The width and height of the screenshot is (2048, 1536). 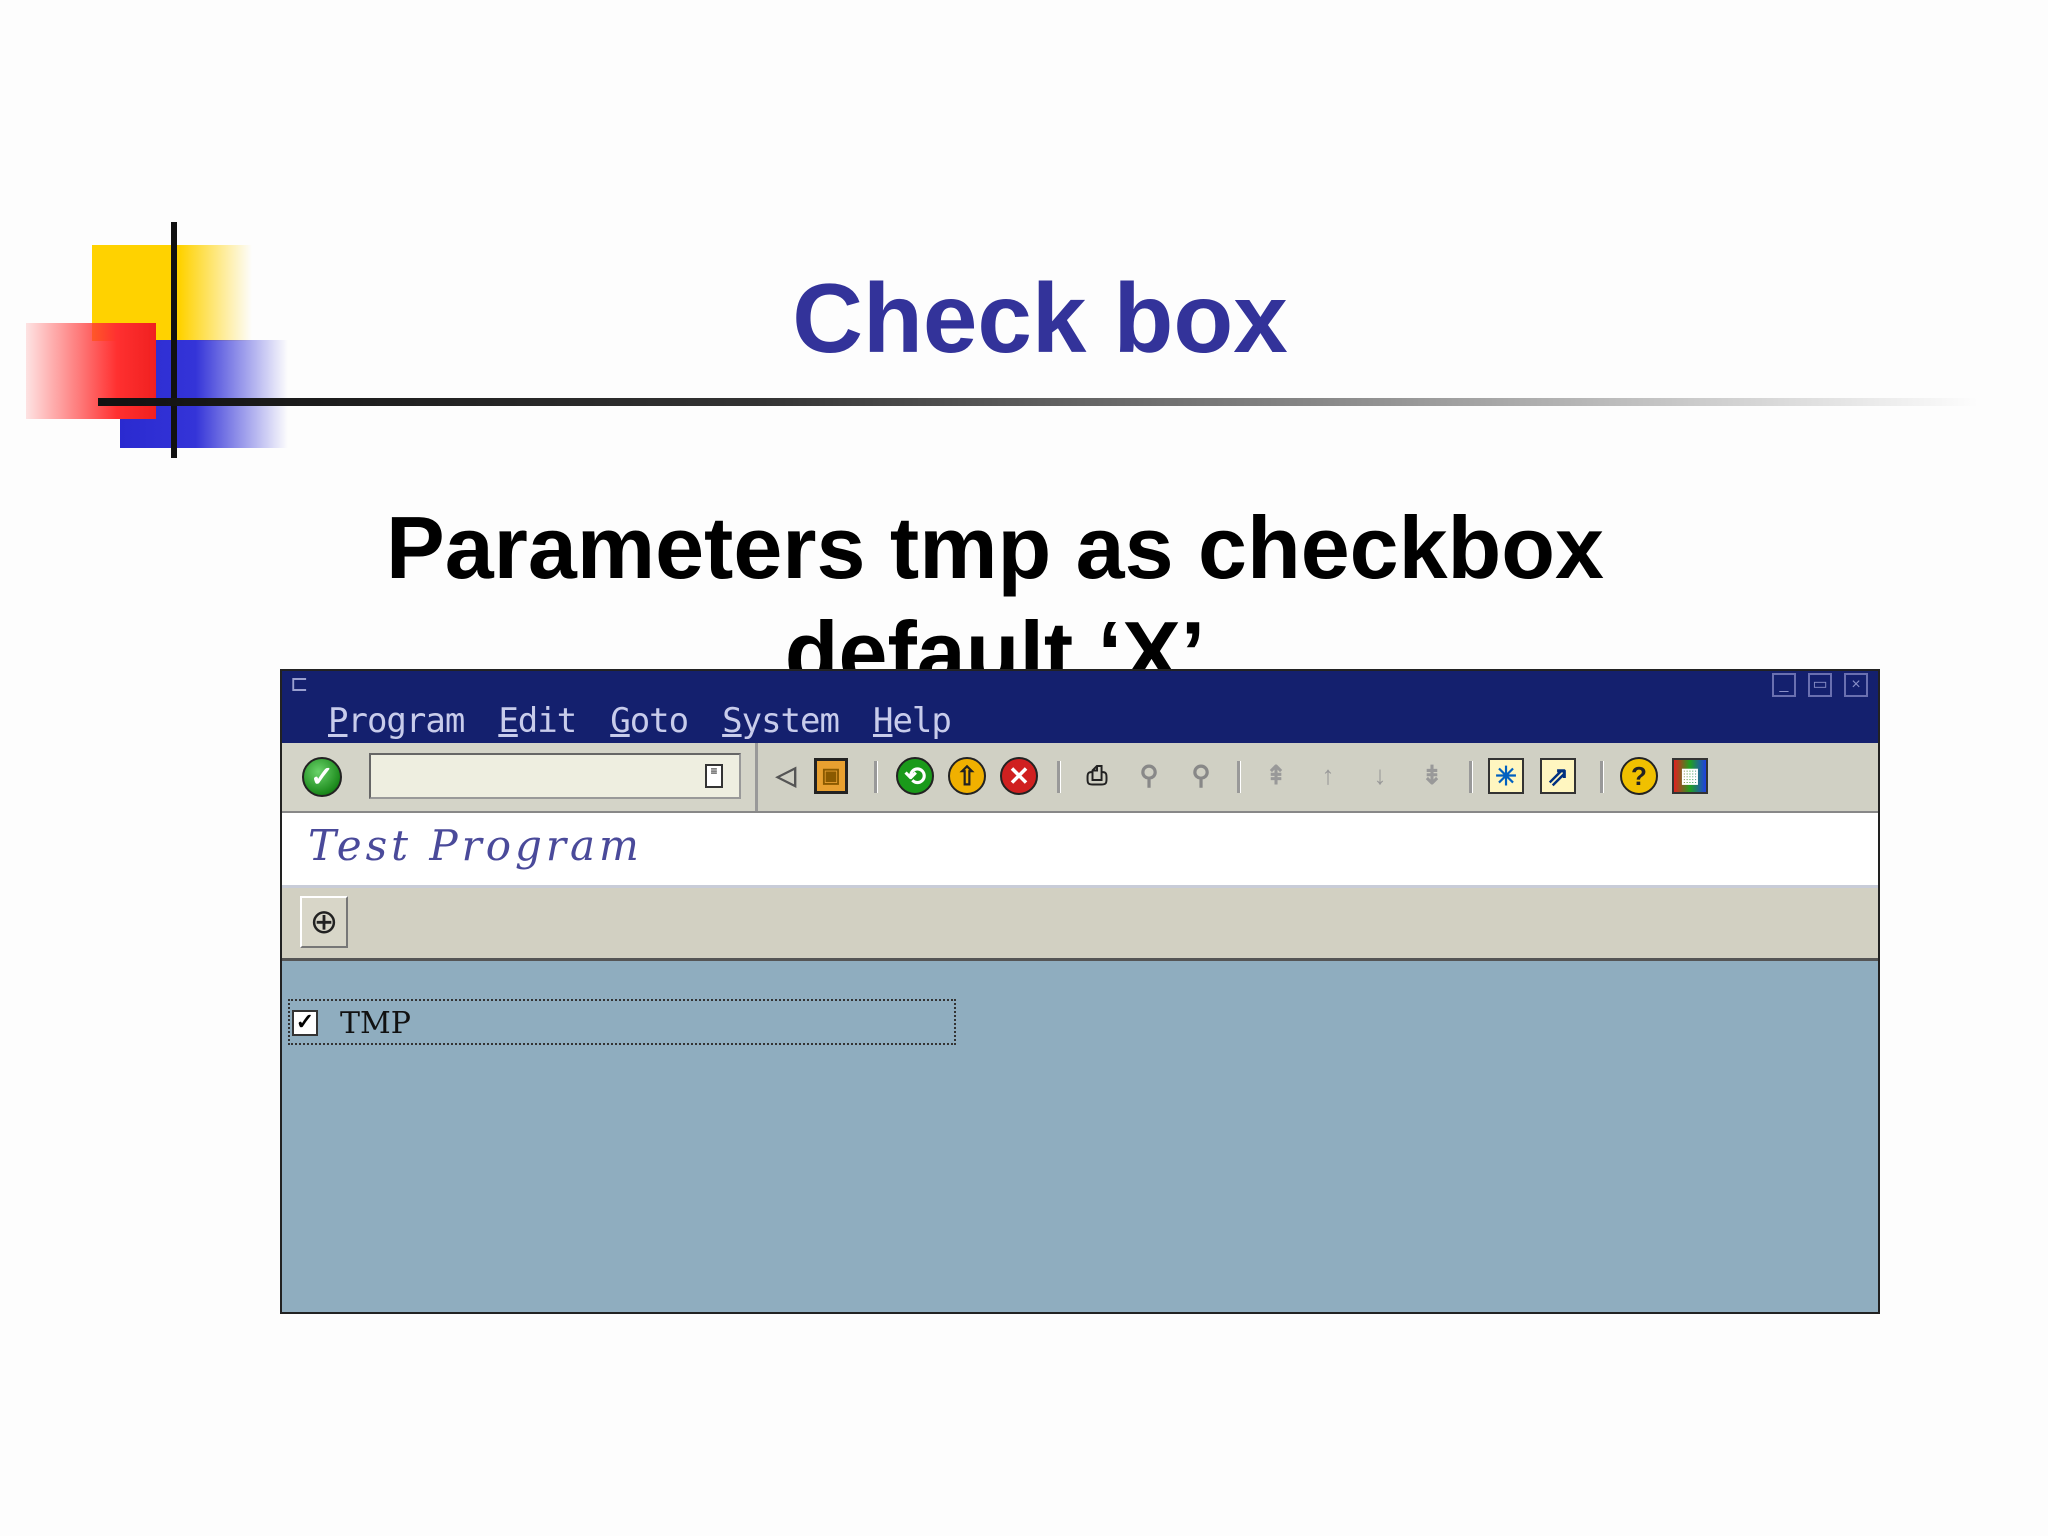 I want to click on slide-title: Check box, so click(x=1040, y=318).